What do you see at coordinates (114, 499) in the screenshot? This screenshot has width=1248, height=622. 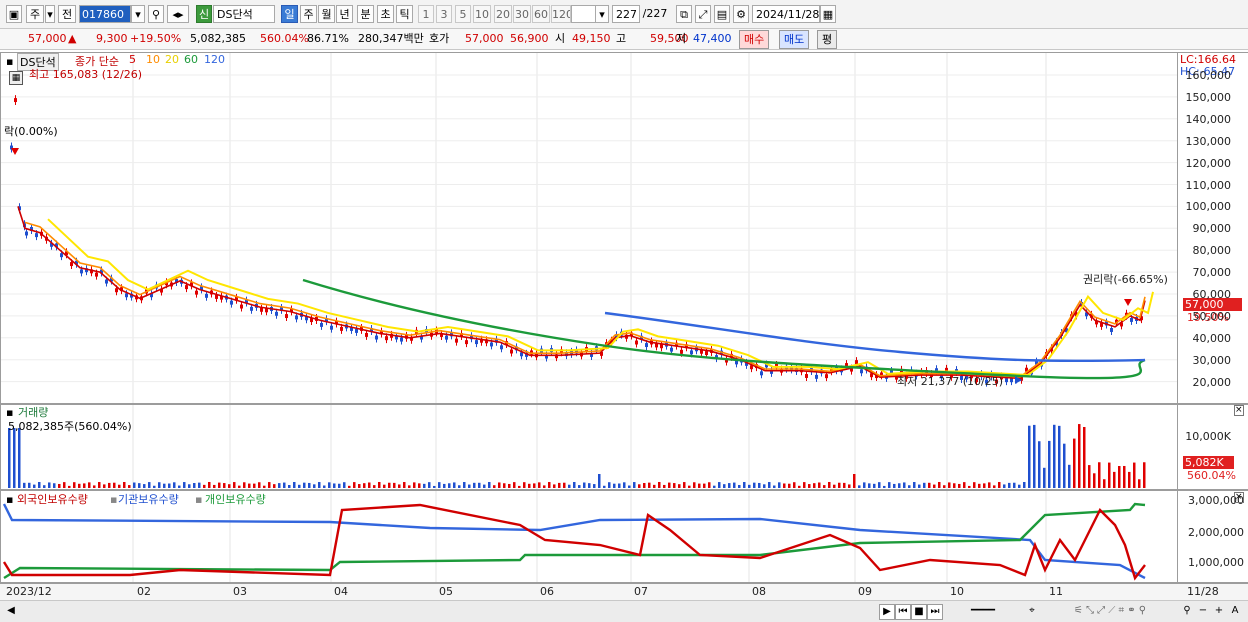 I see `series-sep-icon: ▪` at bounding box center [114, 499].